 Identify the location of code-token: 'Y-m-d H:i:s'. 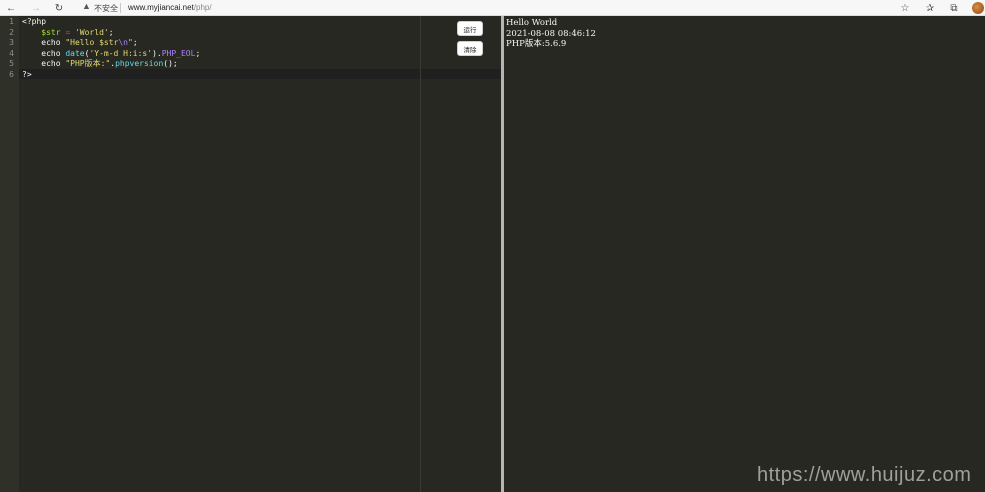
(121, 53).